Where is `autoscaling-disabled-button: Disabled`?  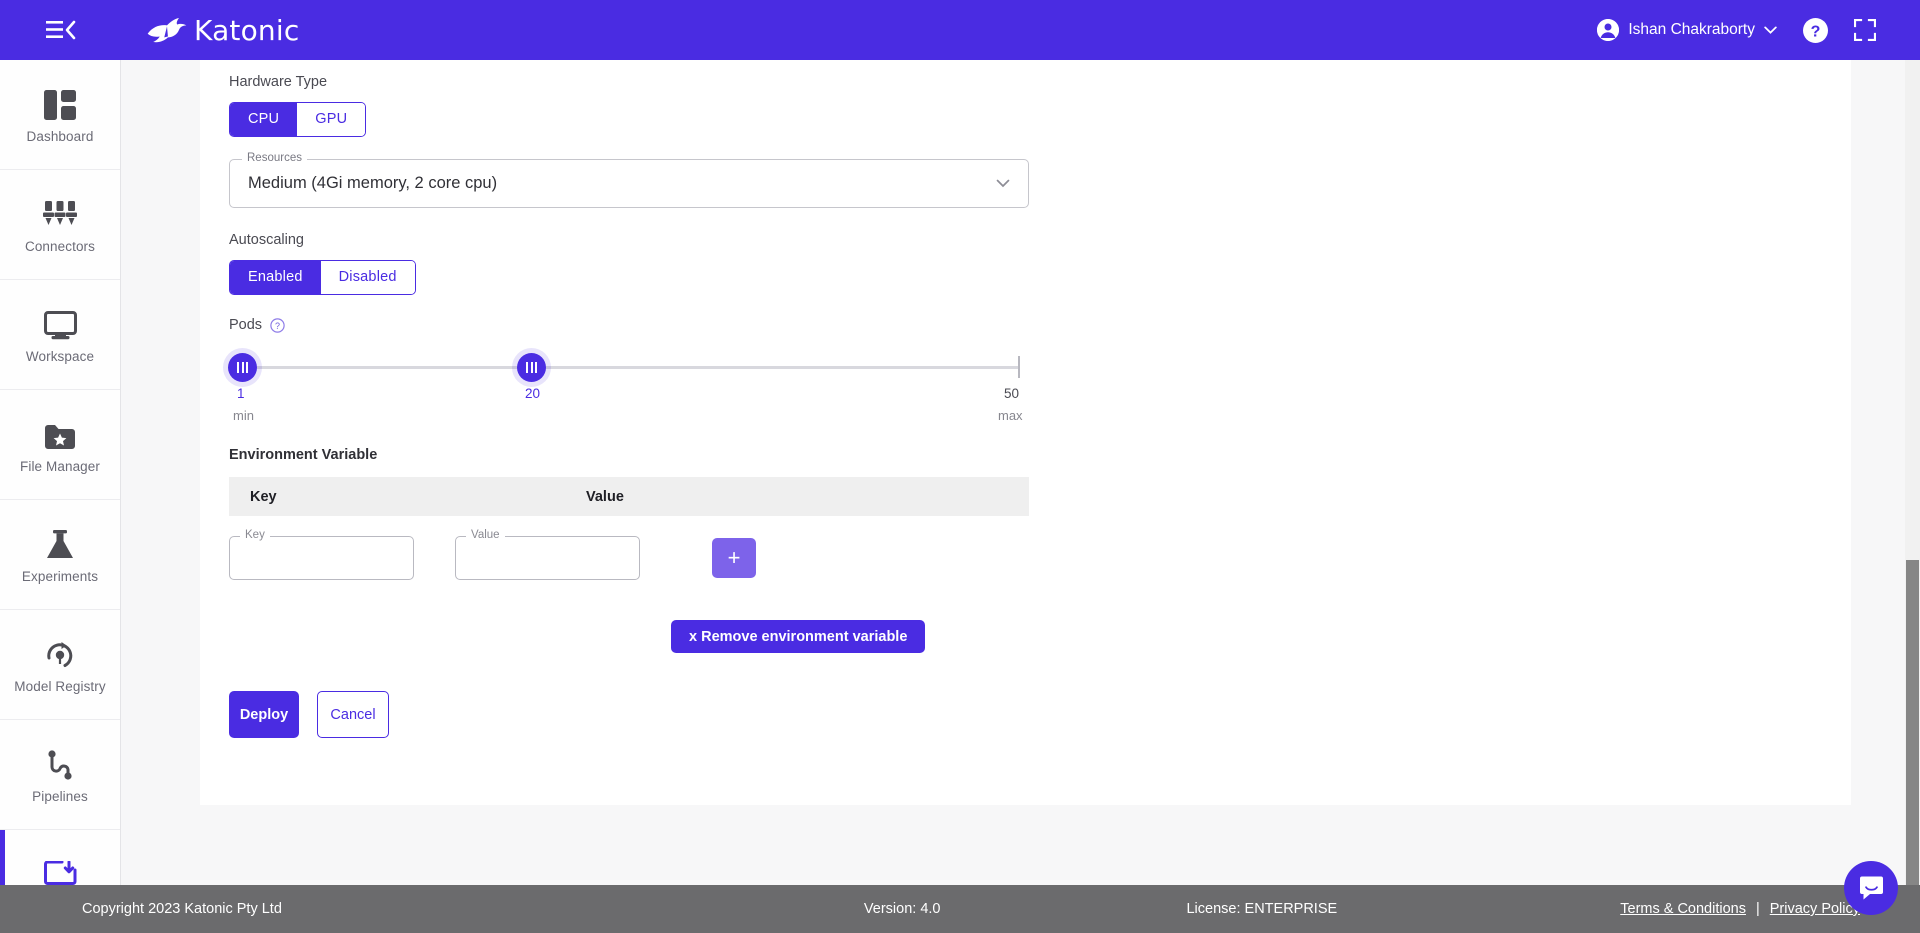
autoscaling-disabled-button: Disabled is located at coordinates (367, 277).